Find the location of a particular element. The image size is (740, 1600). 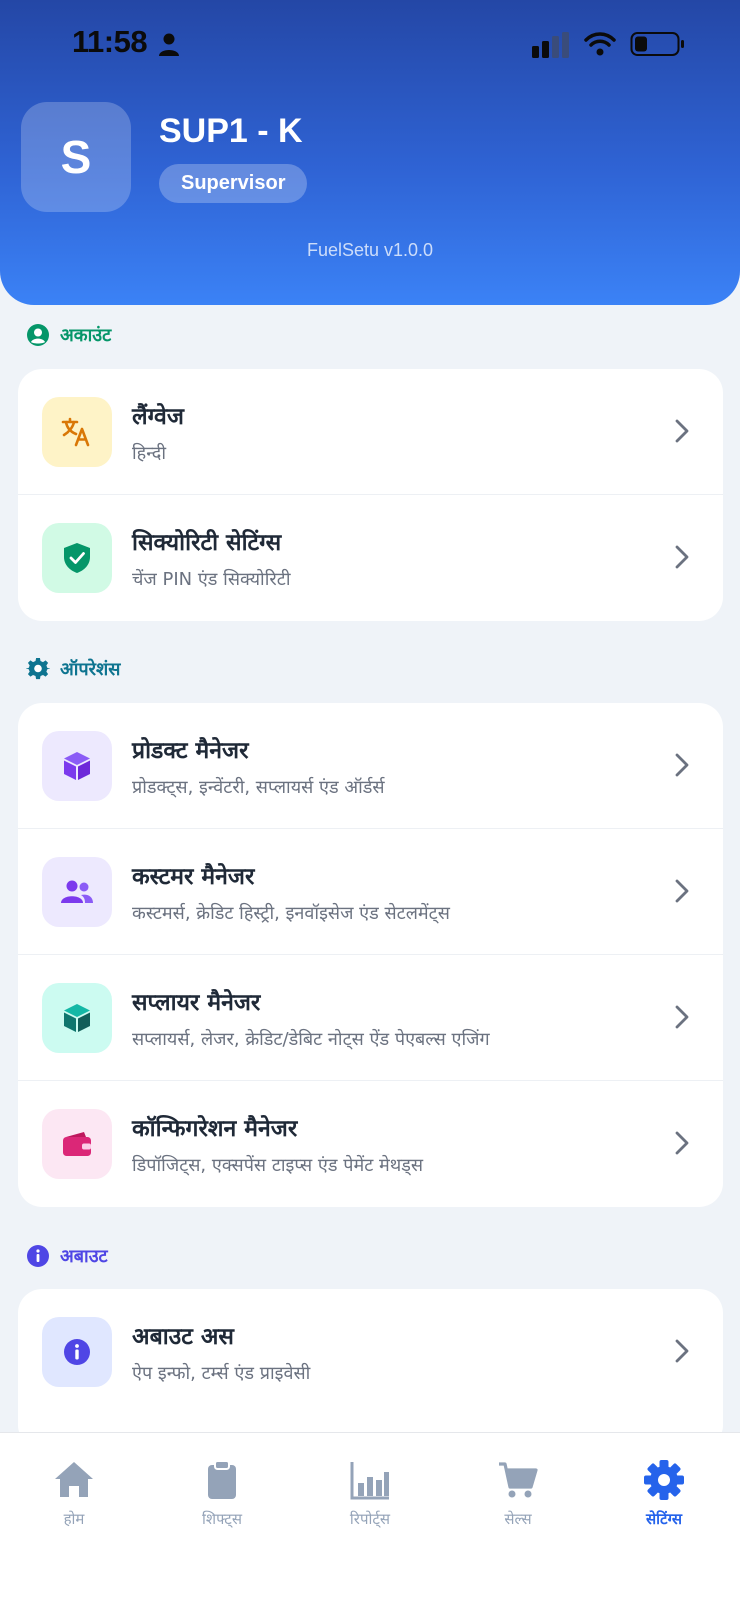

section-label-about: अबाउट is located at coordinates (67, 1256).